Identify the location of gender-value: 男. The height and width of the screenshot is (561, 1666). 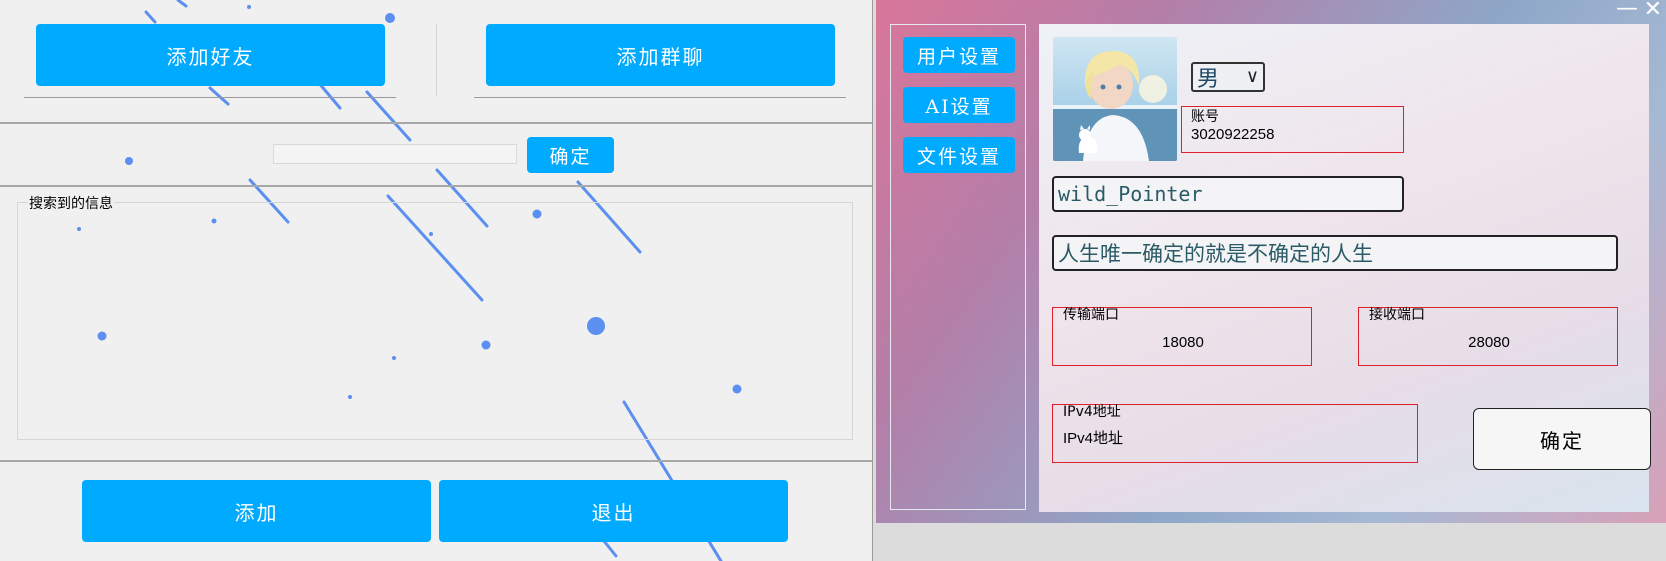
(1208, 79).